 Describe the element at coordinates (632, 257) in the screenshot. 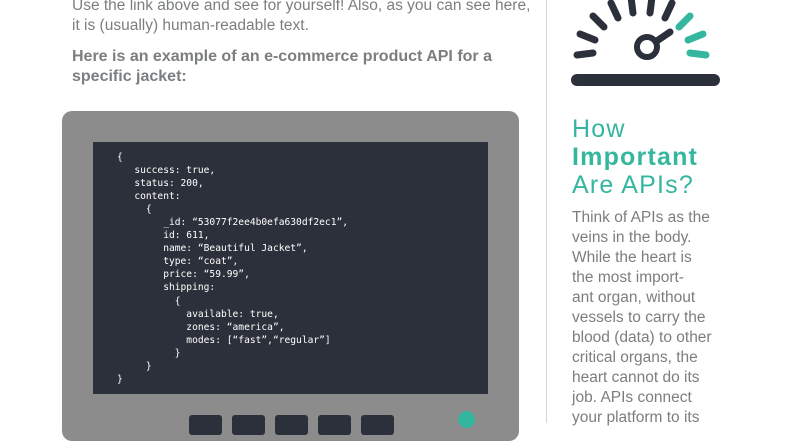

I see `sidebar-line: While the heart is` at that location.